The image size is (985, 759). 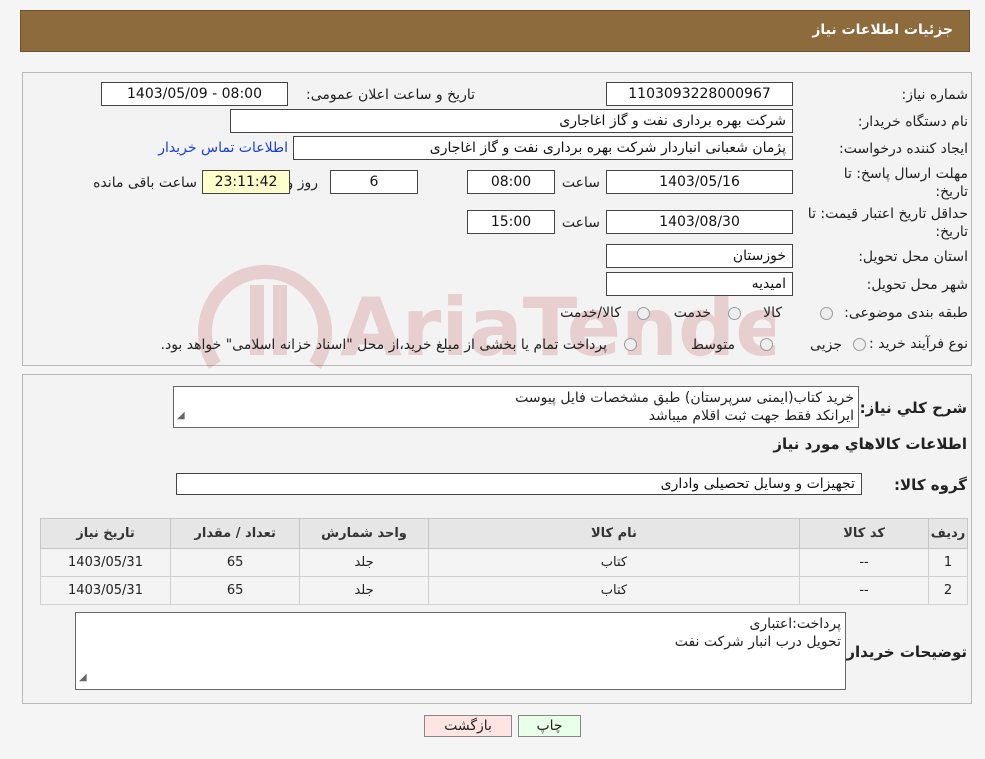 I want to click on days-field: 6, so click(x=374, y=182).